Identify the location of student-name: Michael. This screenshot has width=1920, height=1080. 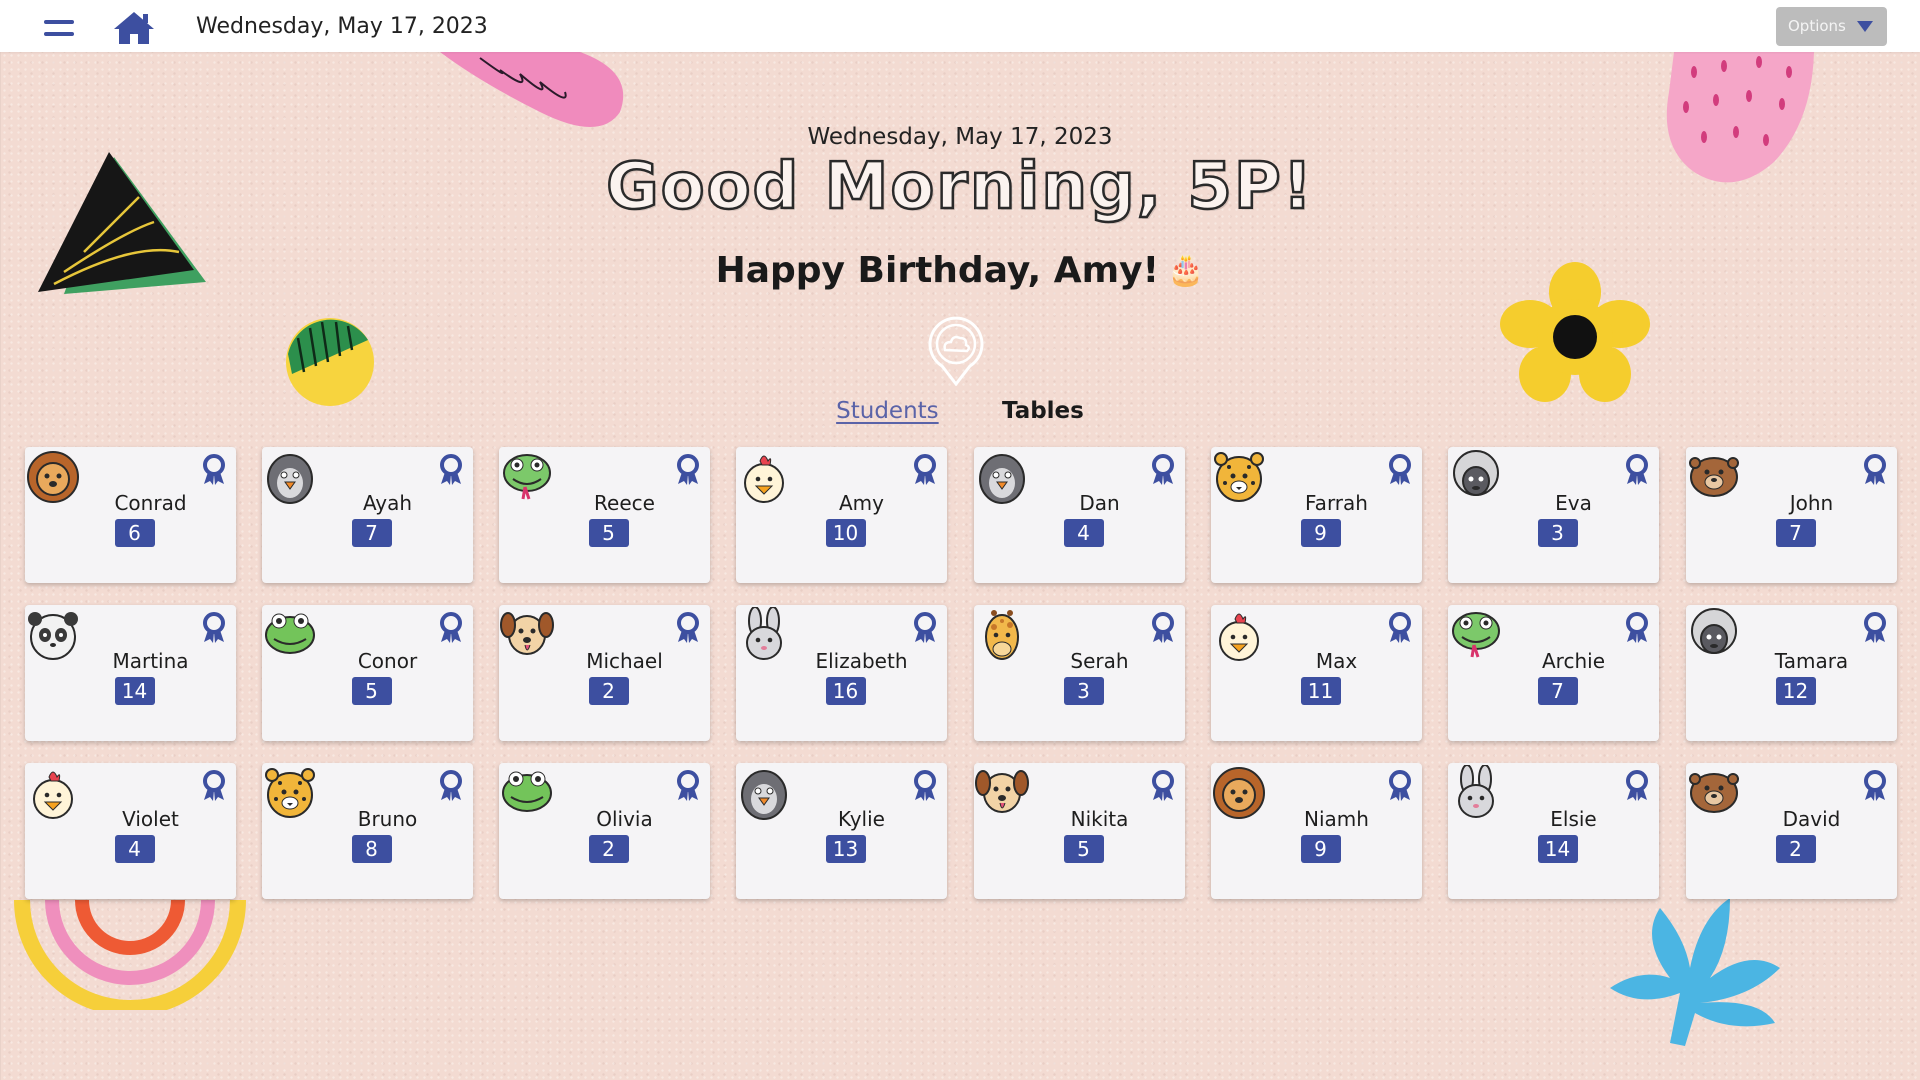
(624, 661).